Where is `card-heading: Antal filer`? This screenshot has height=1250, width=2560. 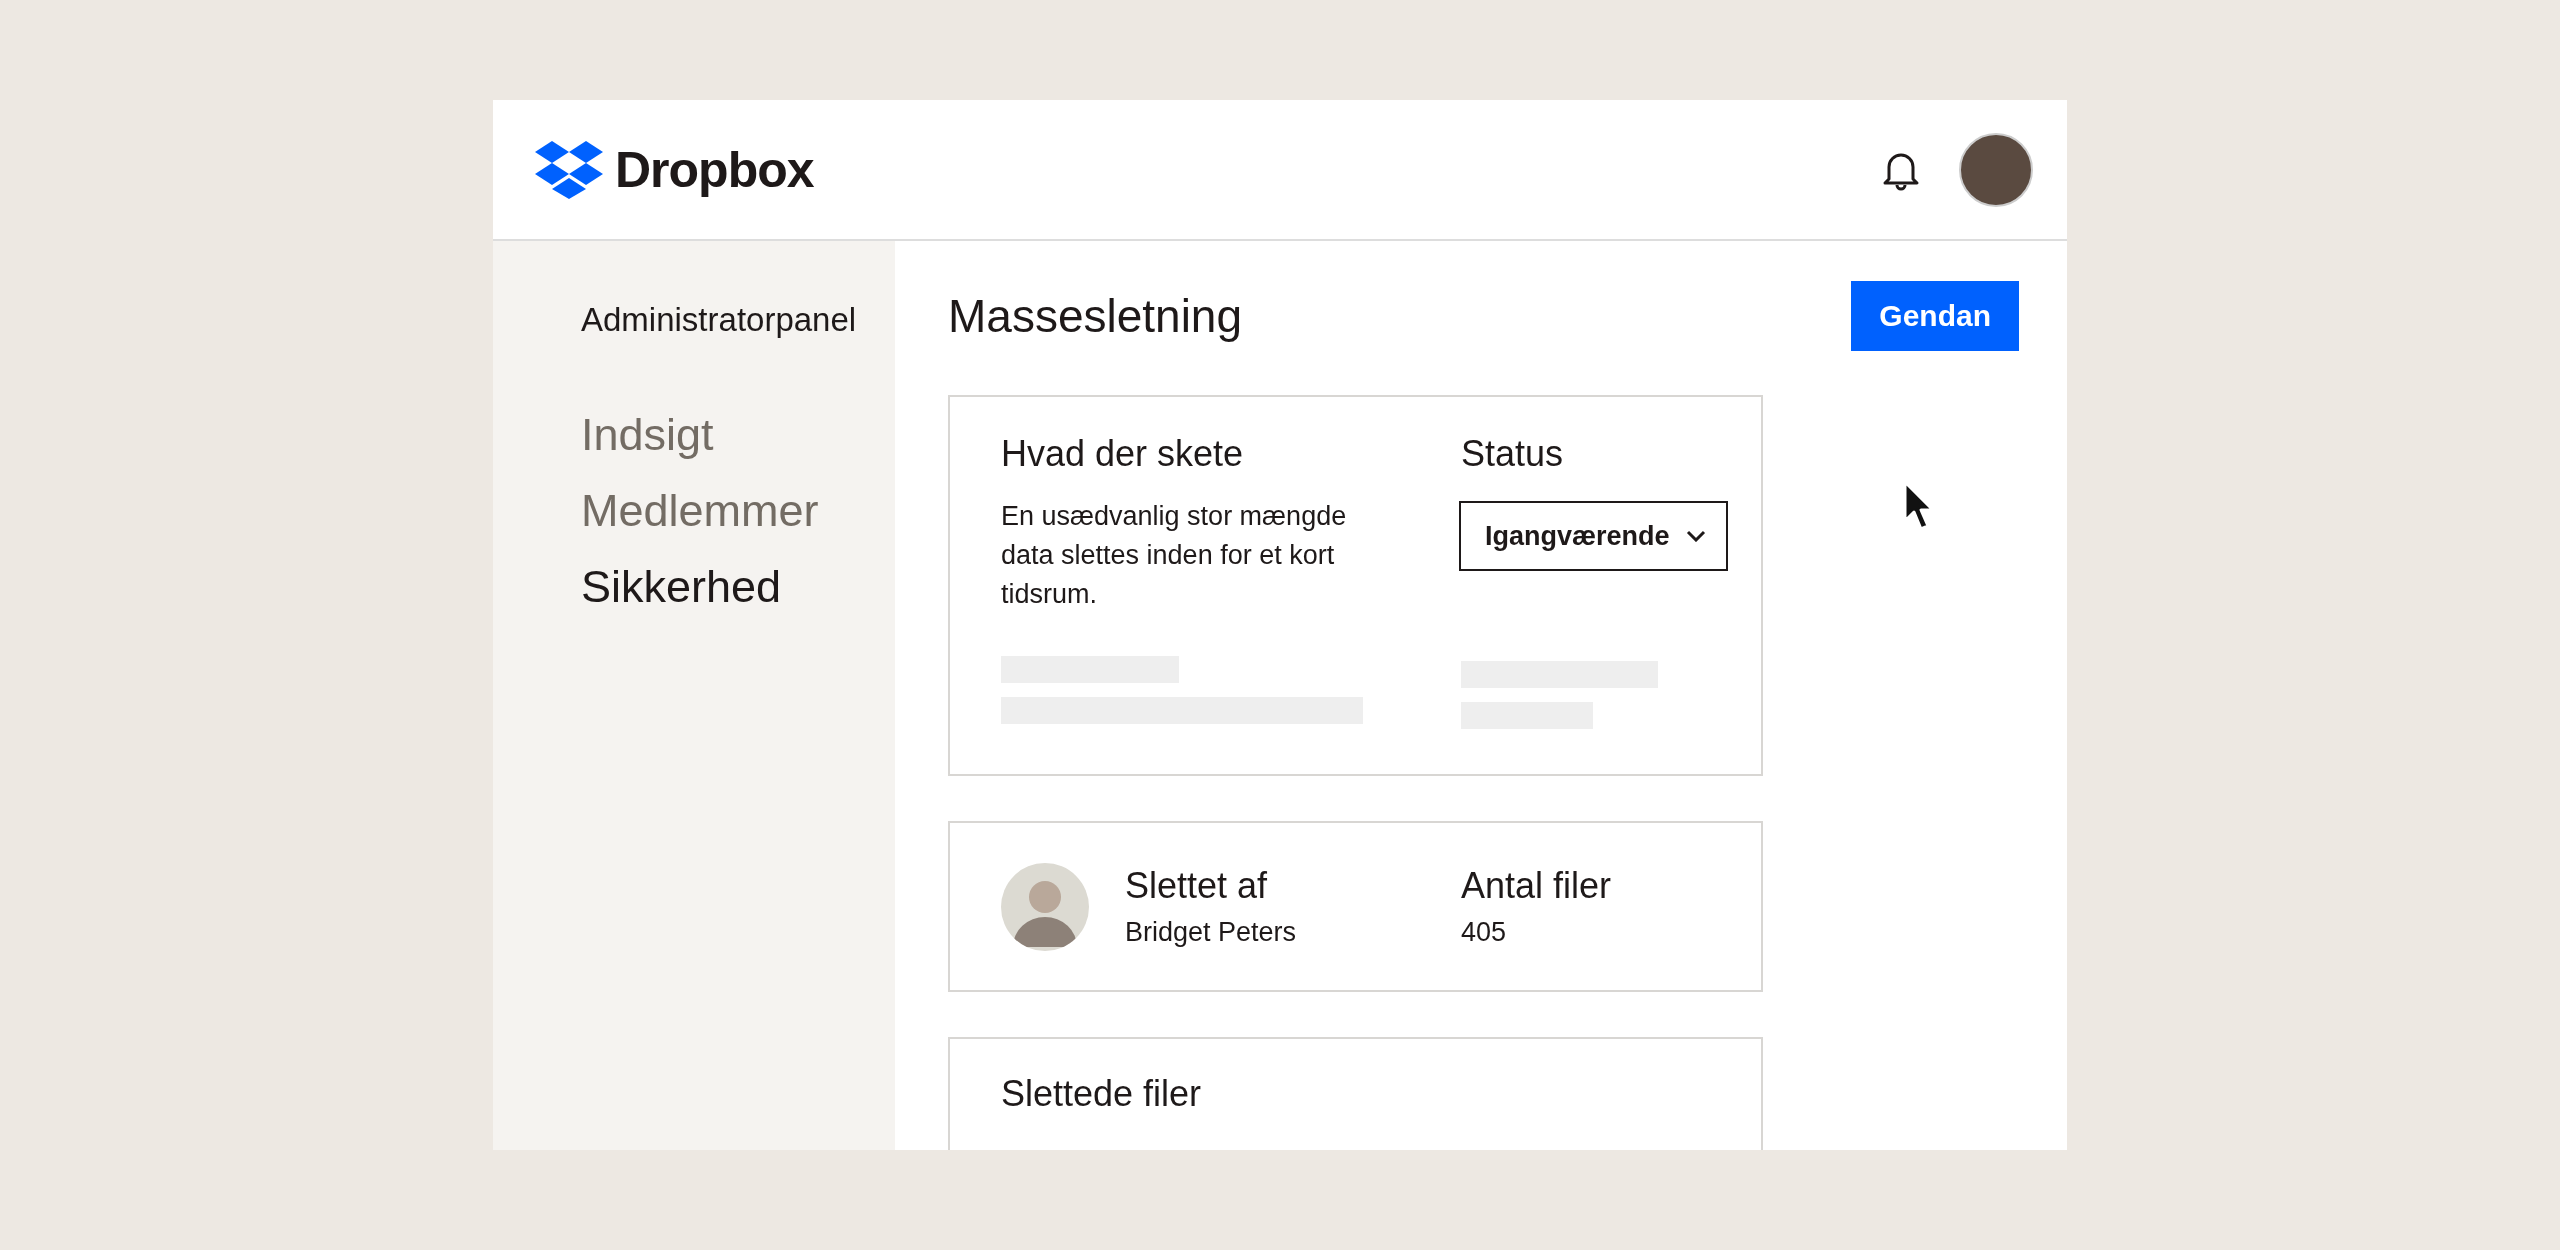 card-heading: Antal filer is located at coordinates (1537, 886).